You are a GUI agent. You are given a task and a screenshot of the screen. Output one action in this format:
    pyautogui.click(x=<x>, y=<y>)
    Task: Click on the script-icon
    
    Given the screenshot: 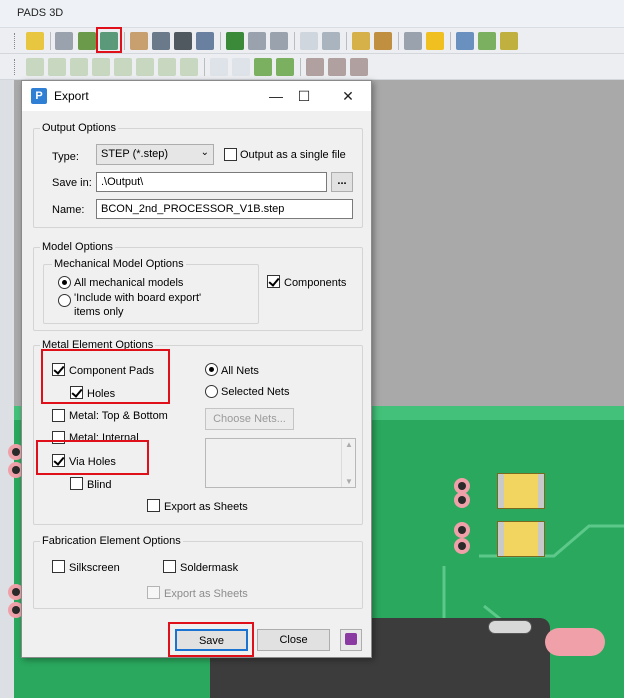 What is the action you would take?
    pyautogui.click(x=509, y=41)
    